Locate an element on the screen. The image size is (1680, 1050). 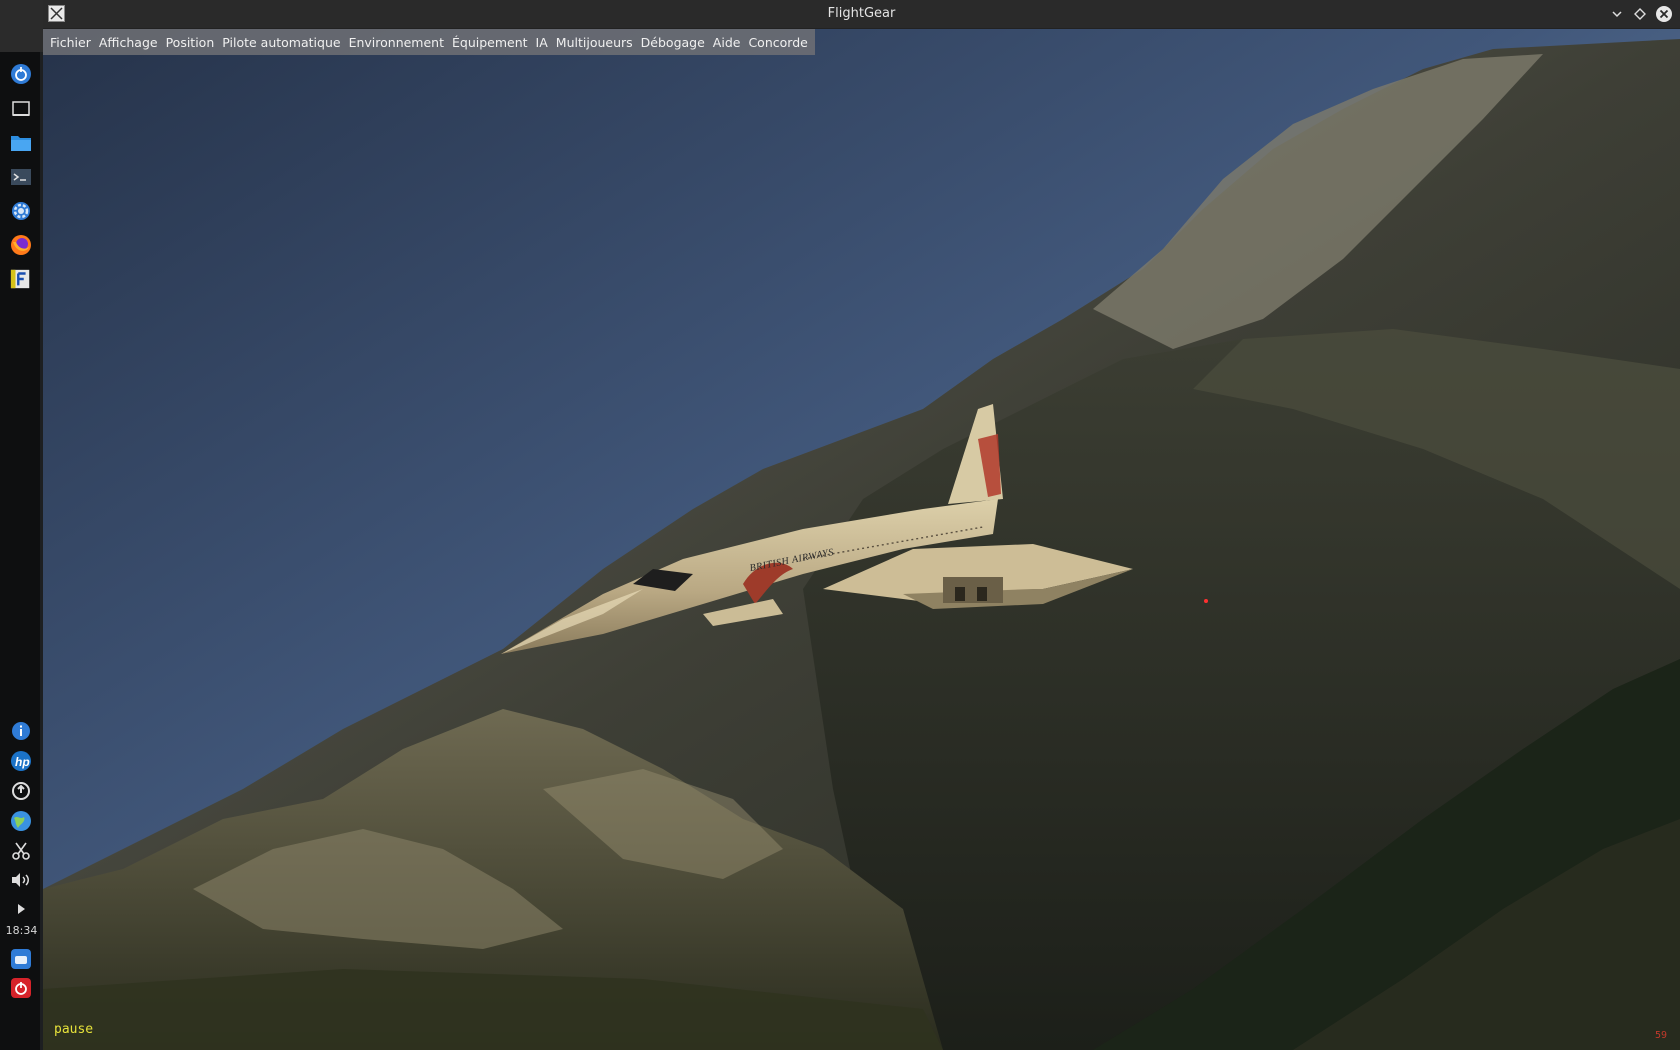
removable-drive-icon is located at coordinates (21, 959).